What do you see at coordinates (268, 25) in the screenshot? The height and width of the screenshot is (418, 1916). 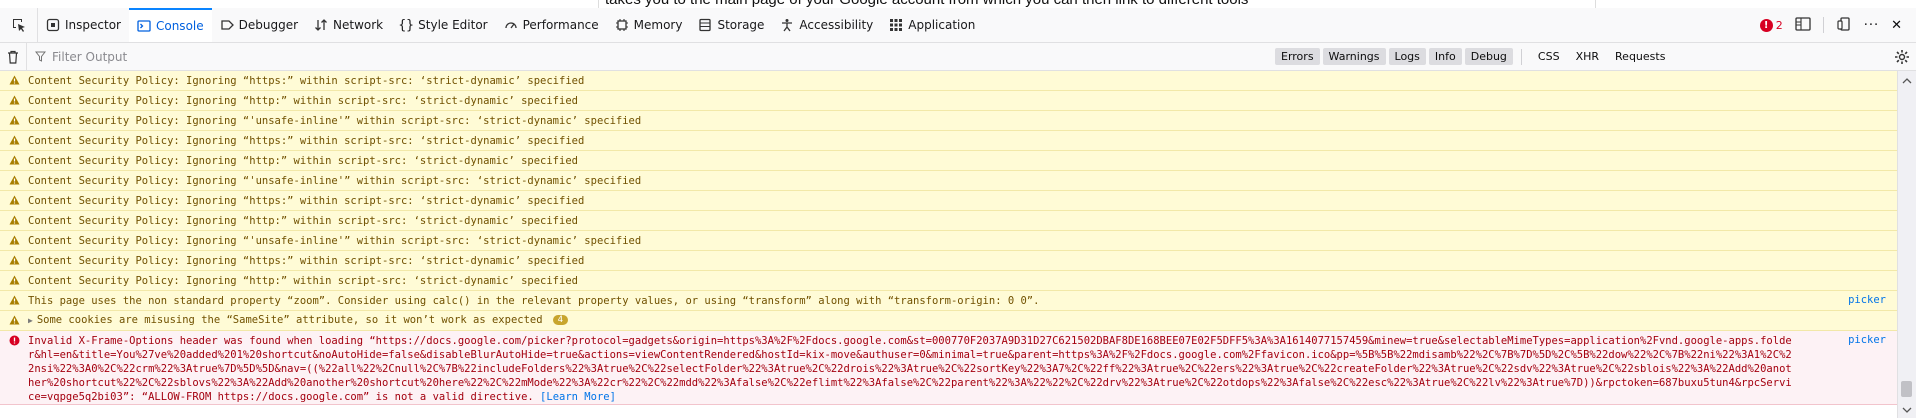 I see `tab-debugger-label: Debugger` at bounding box center [268, 25].